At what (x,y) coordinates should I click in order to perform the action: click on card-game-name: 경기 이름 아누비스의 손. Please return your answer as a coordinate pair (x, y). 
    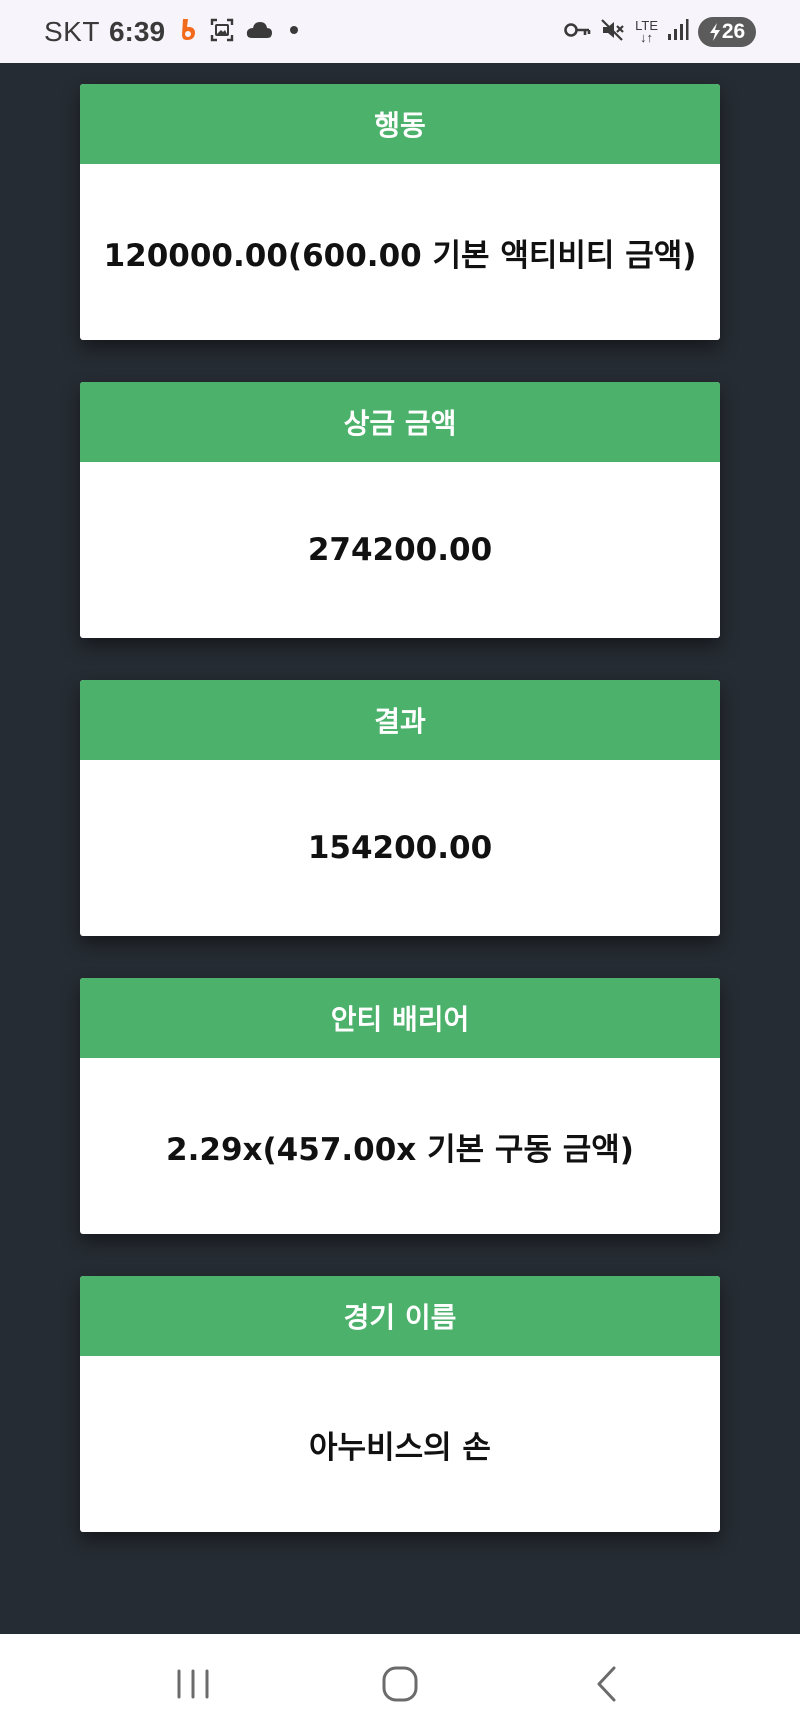
    Looking at the image, I should click on (400, 1404).